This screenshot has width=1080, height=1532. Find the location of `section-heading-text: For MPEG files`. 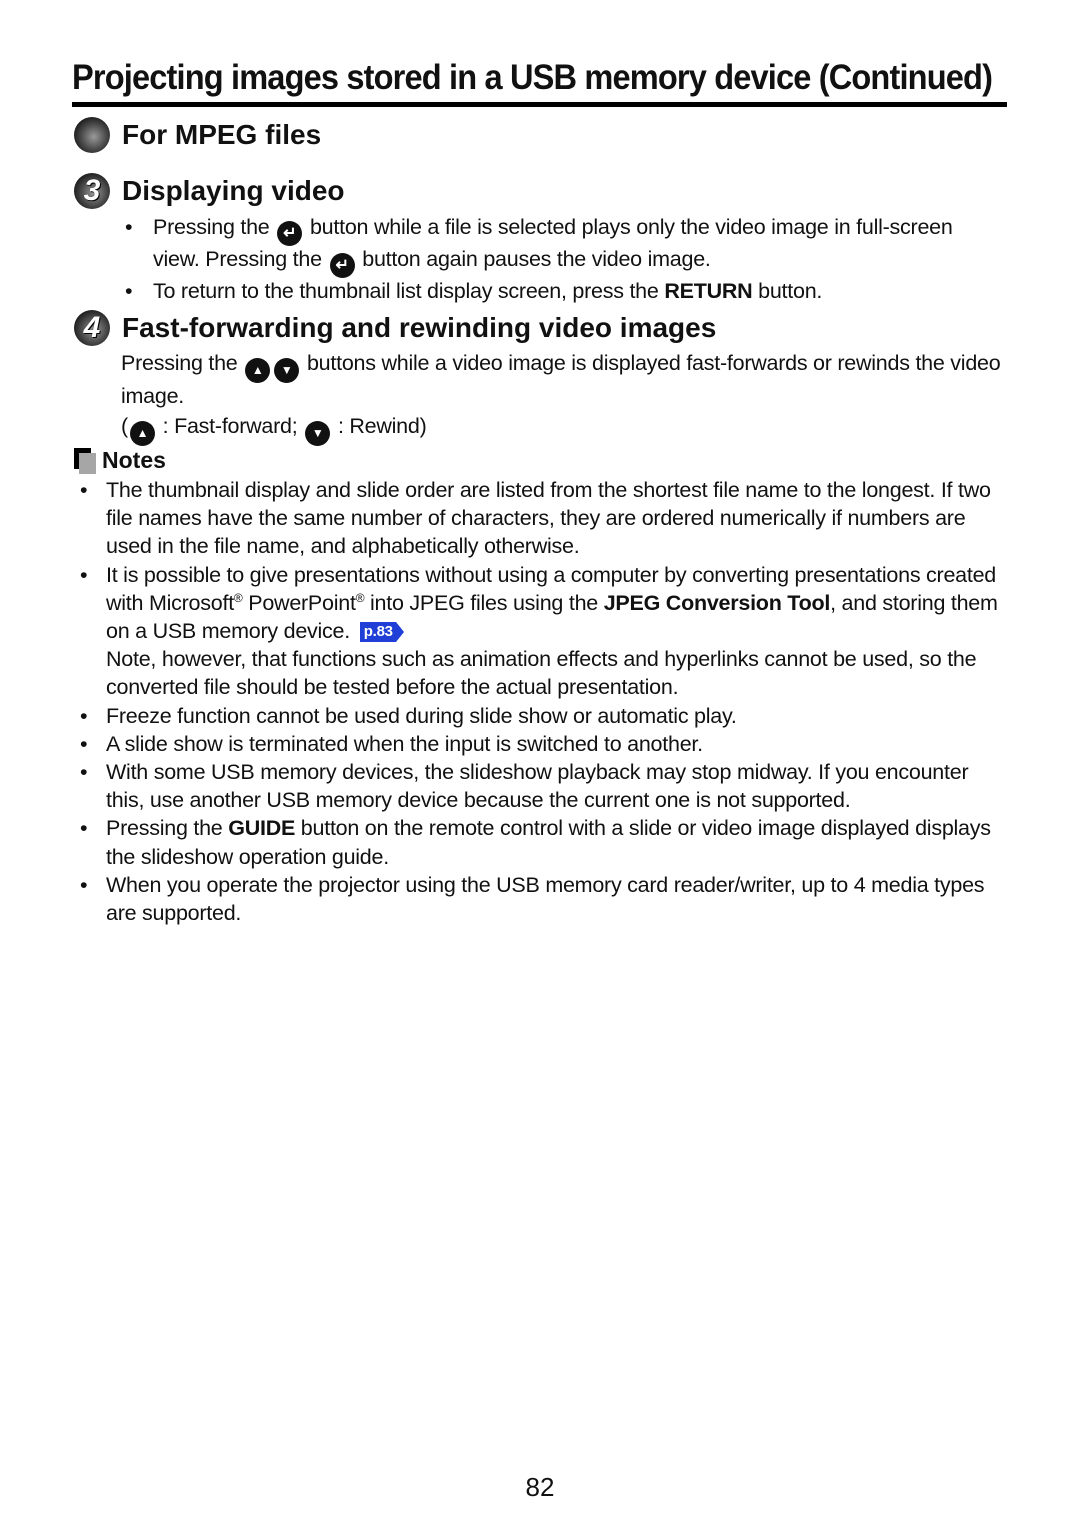

section-heading-text: For MPEG files is located at coordinates (222, 134).